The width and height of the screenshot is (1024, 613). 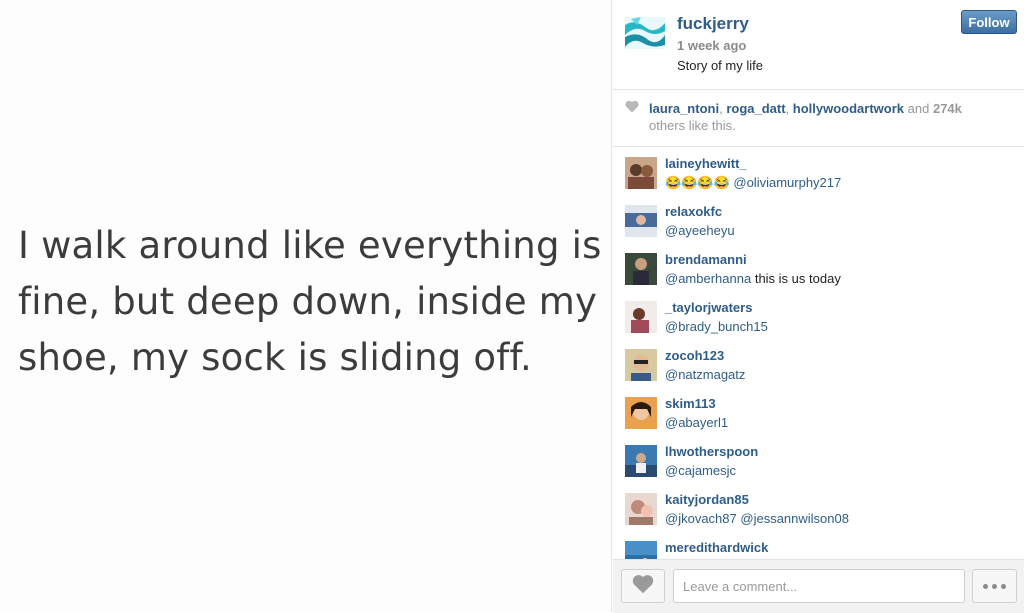 What do you see at coordinates (818, 315) in the screenshot?
I see `list-item: _taylorjwaters @brady_bunch15` at bounding box center [818, 315].